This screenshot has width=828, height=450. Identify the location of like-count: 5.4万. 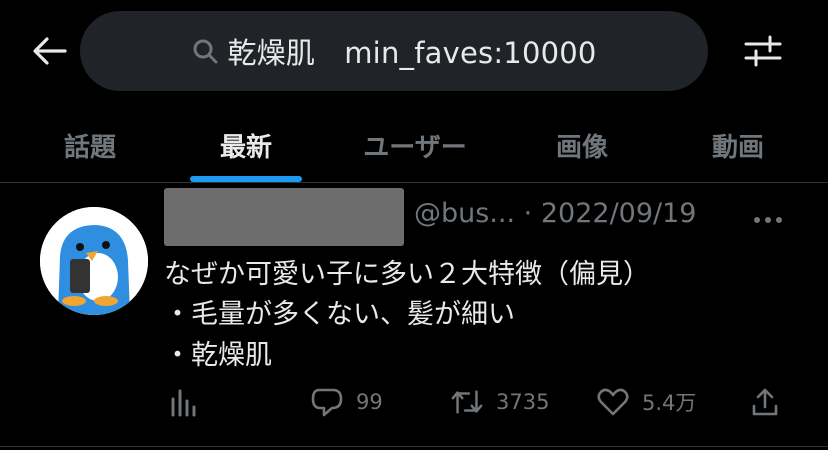
(669, 403).